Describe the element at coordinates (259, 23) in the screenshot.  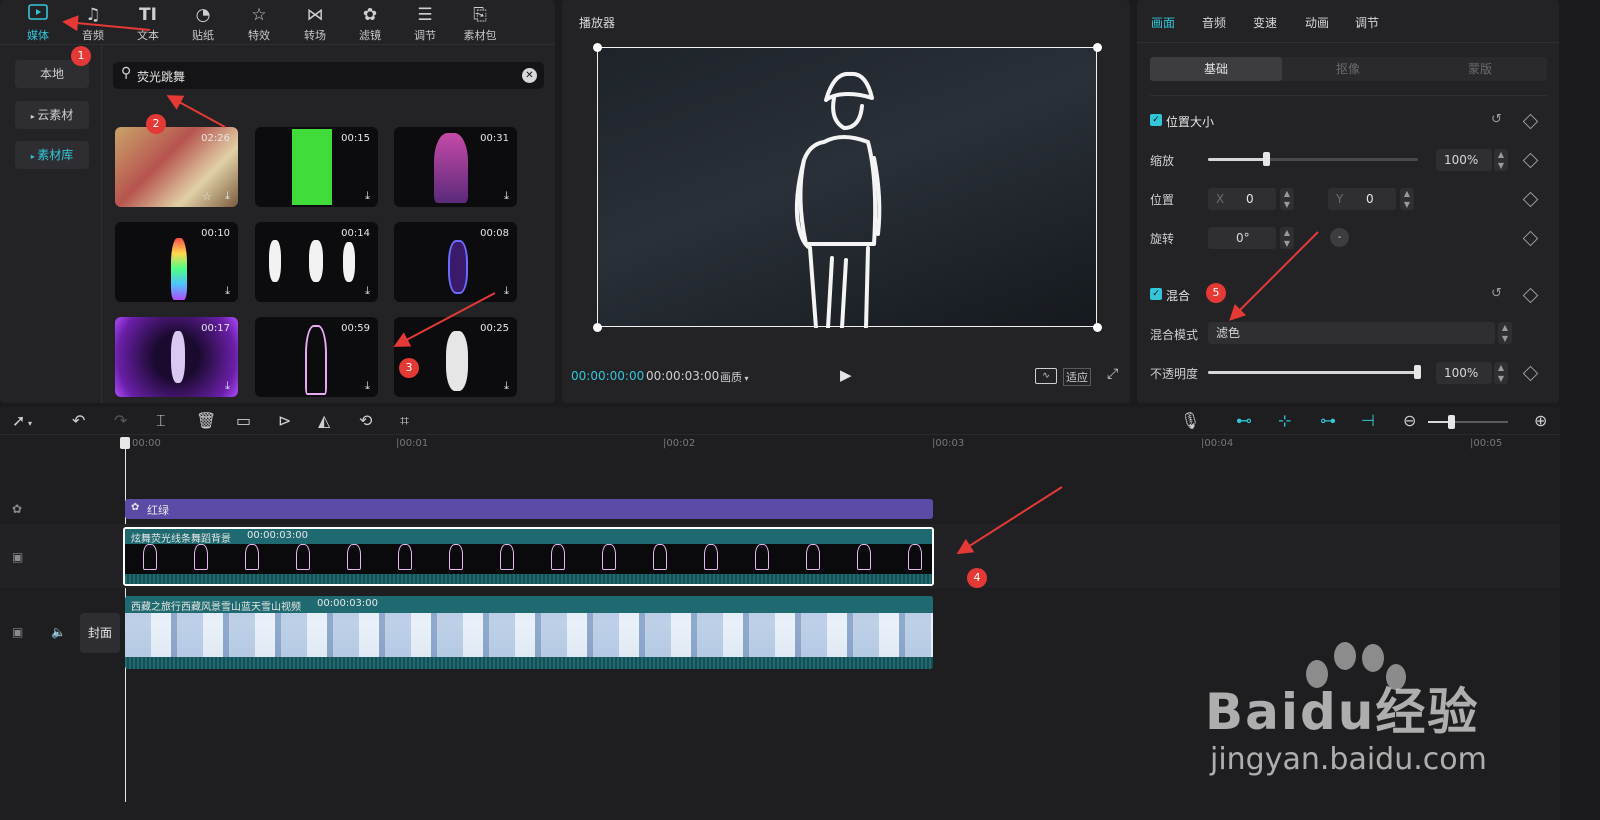
I see `tool-effects: ☆ 特效` at that location.